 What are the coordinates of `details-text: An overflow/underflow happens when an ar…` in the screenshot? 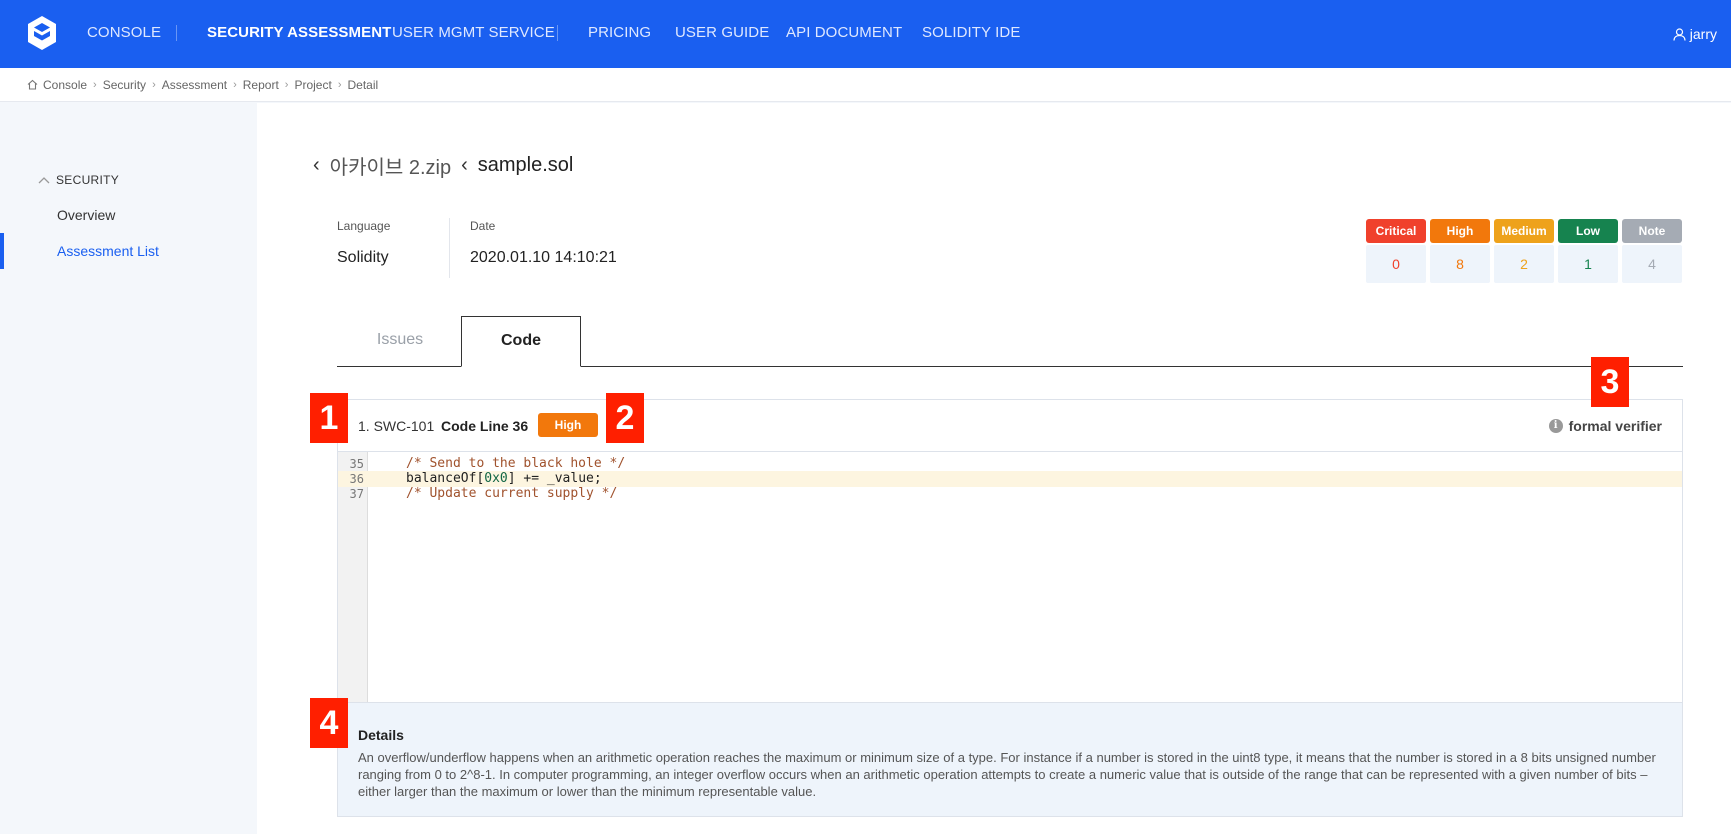 It's located at (1007, 774).